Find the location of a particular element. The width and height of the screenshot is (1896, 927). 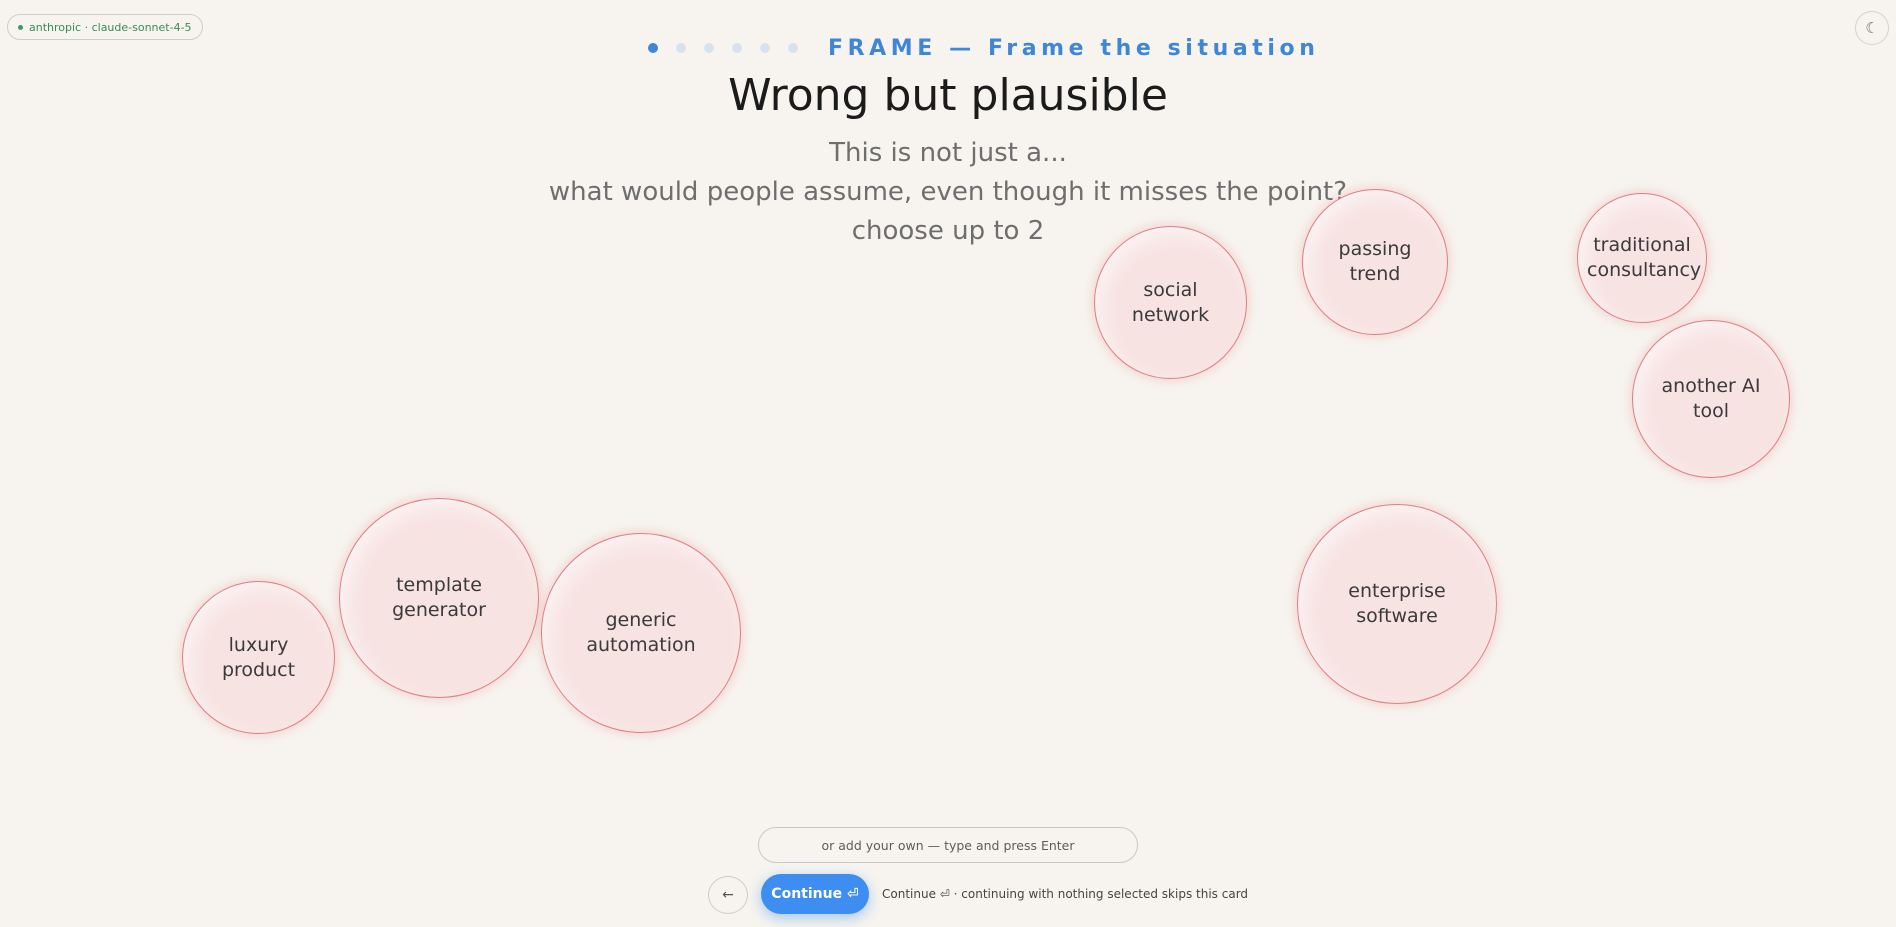

option-label: another AI tool is located at coordinates (1711, 398).